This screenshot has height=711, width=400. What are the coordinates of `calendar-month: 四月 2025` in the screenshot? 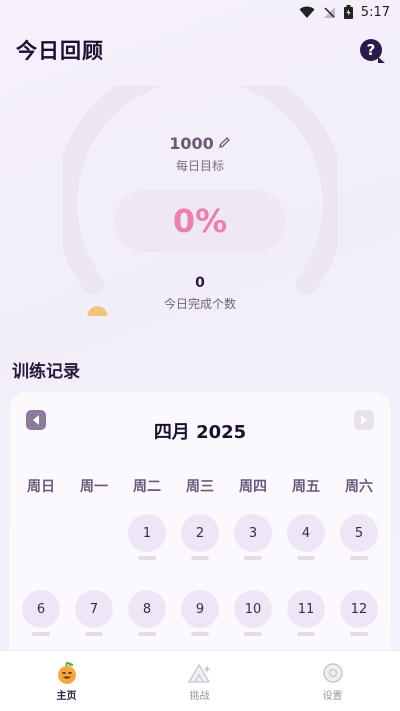 It's located at (200, 432).